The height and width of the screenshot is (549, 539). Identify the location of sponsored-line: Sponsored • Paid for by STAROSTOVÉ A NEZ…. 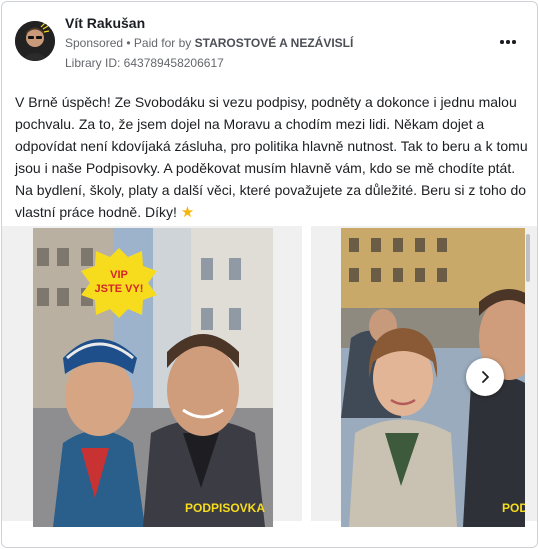
(209, 43).